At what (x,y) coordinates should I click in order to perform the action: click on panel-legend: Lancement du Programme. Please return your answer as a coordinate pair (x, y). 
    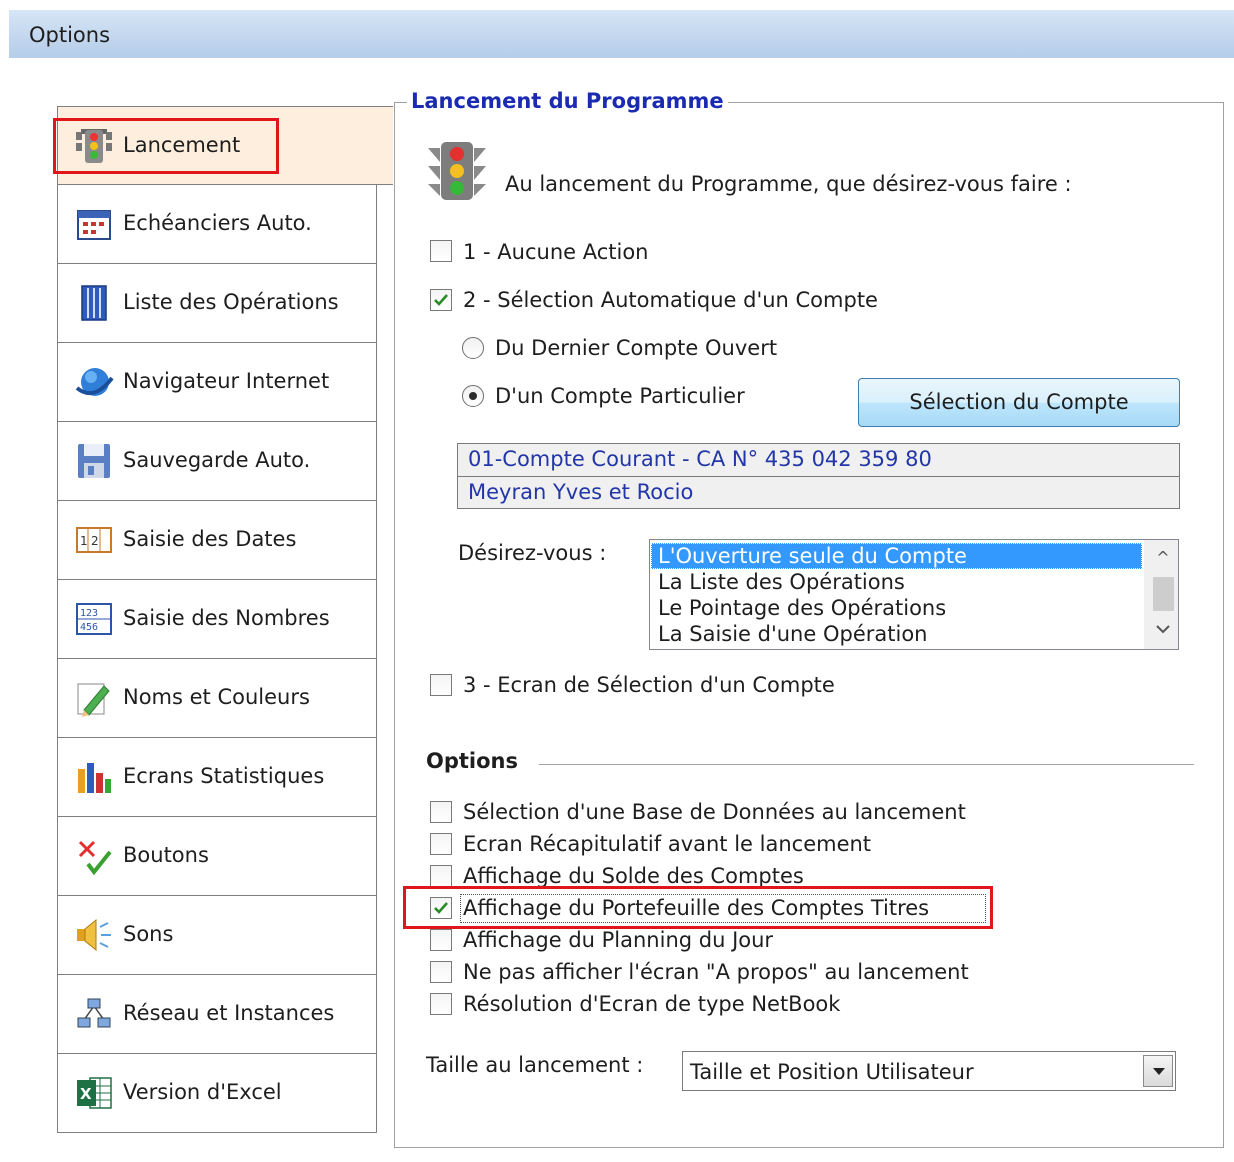
    Looking at the image, I should click on (567, 101).